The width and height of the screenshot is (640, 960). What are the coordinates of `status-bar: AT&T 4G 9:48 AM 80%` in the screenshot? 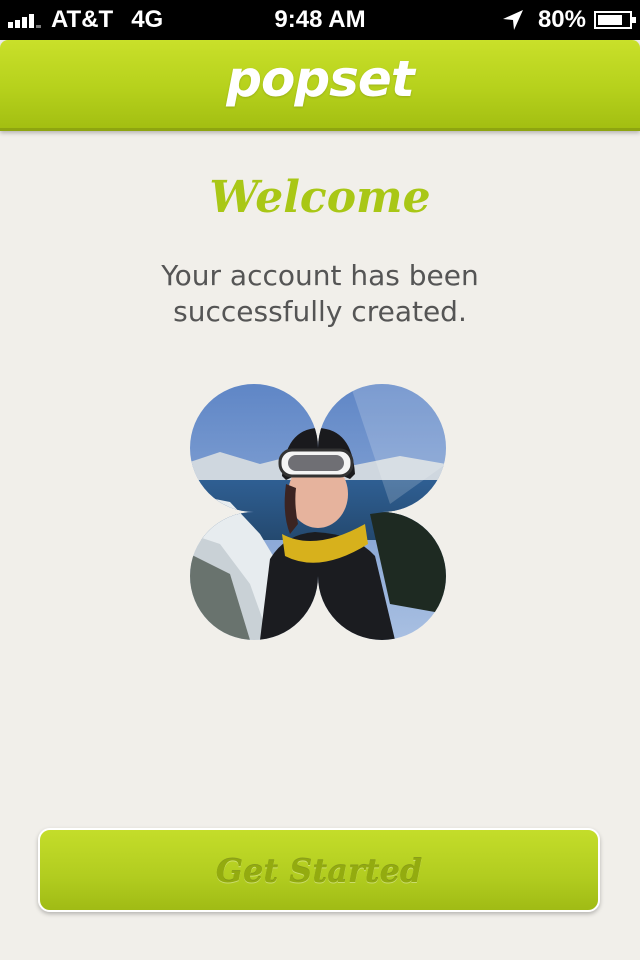 It's located at (320, 20).